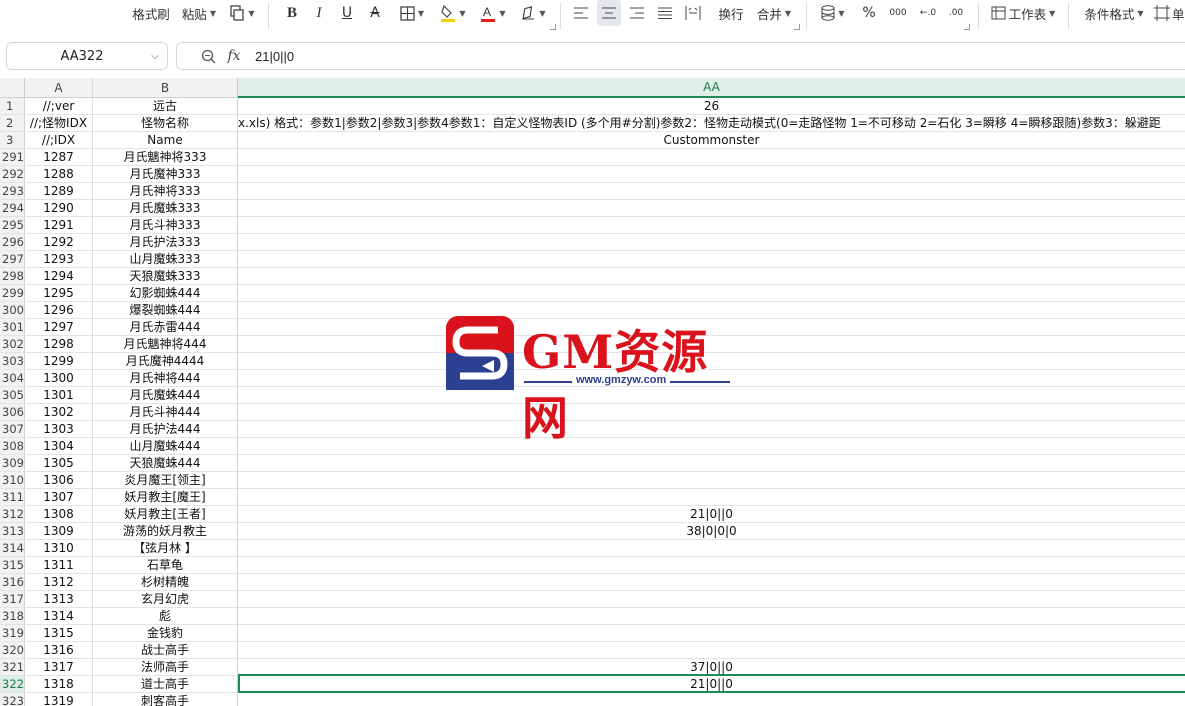  Describe the element at coordinates (165, 412) in the screenshot. I see `cell-b: 月氏斗神444` at that location.